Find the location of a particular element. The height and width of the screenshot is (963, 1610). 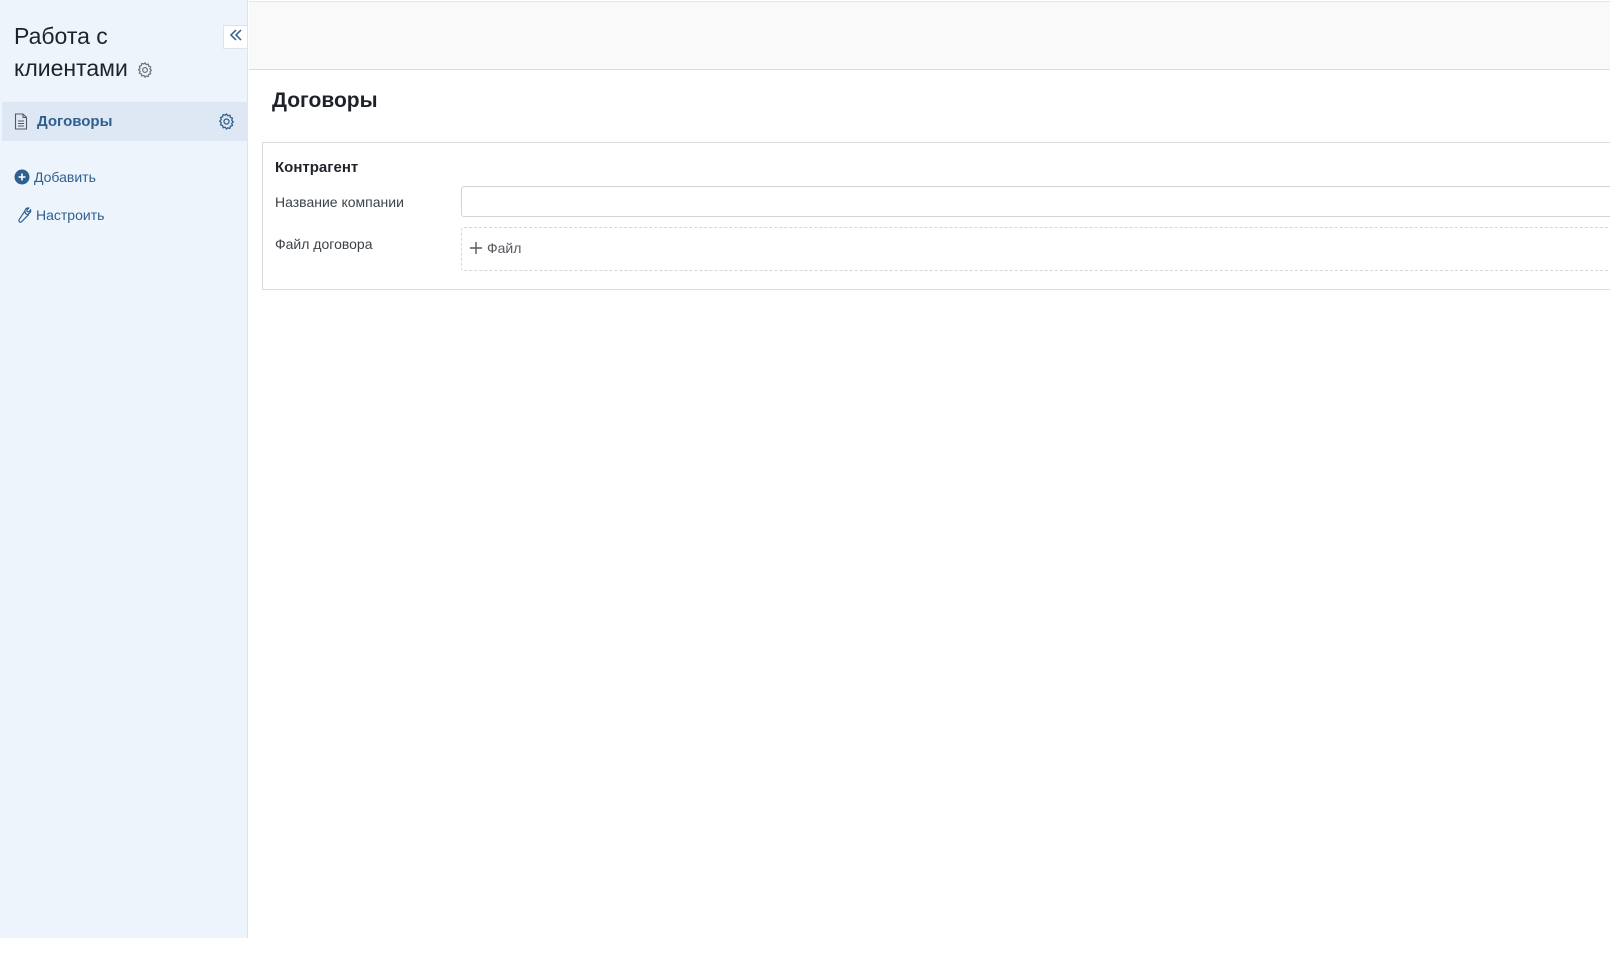

document-icon is located at coordinates (21, 121).